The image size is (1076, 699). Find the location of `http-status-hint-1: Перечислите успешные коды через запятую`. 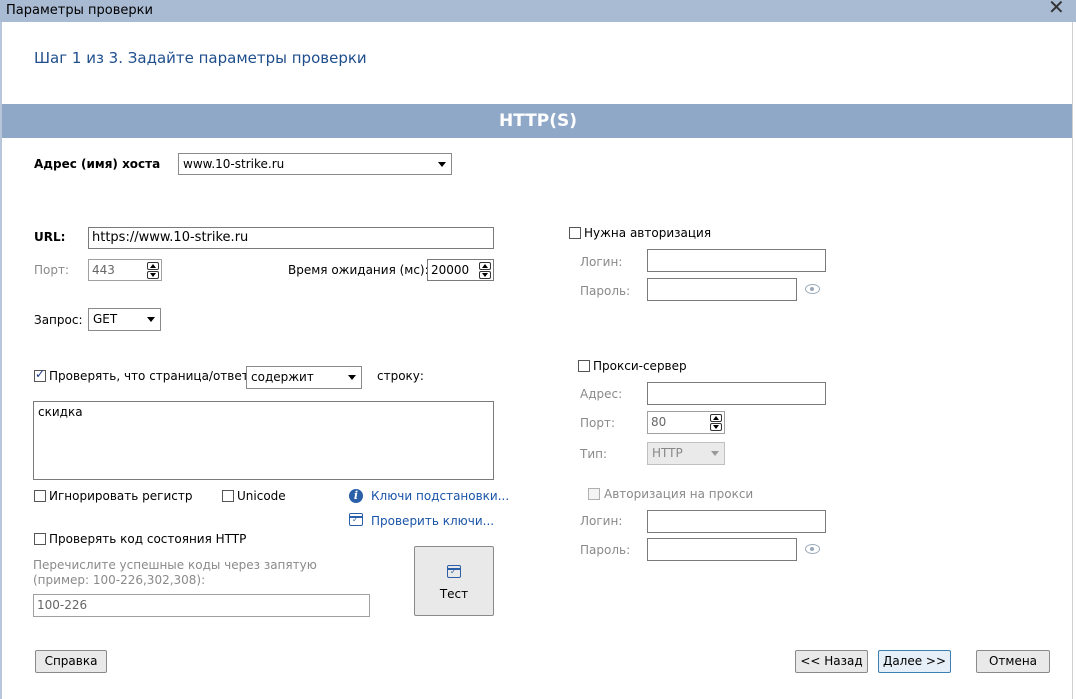

http-status-hint-1: Перечислите успешные коды через запятую is located at coordinates (175, 565).